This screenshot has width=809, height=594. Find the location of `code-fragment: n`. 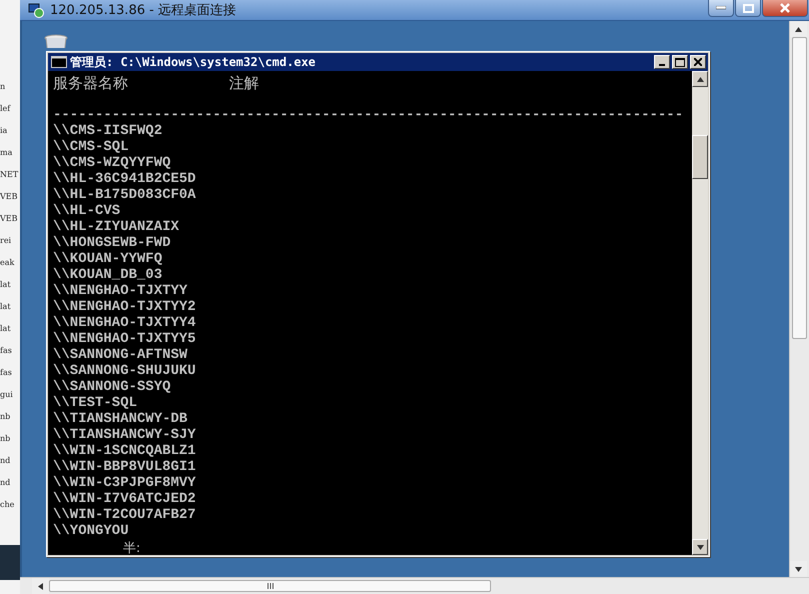

code-fragment: n is located at coordinates (3, 87).